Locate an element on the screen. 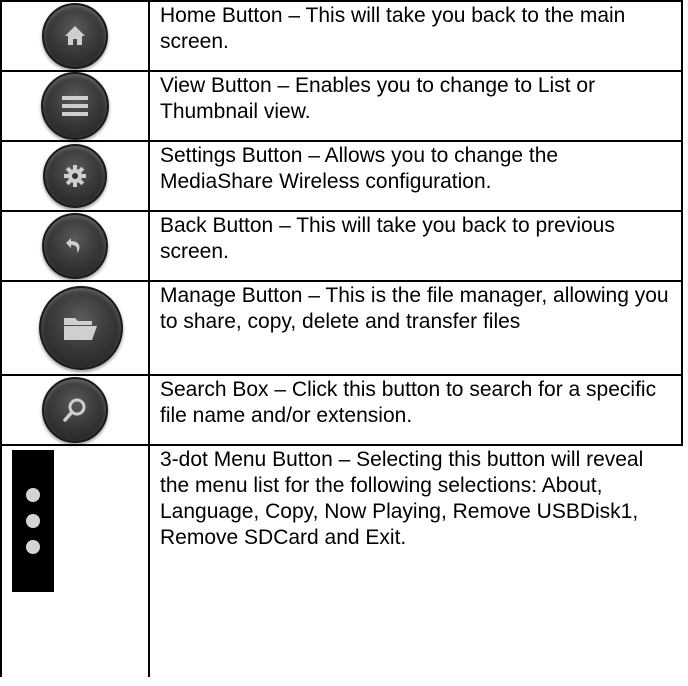  search-button is located at coordinates (75, 410).